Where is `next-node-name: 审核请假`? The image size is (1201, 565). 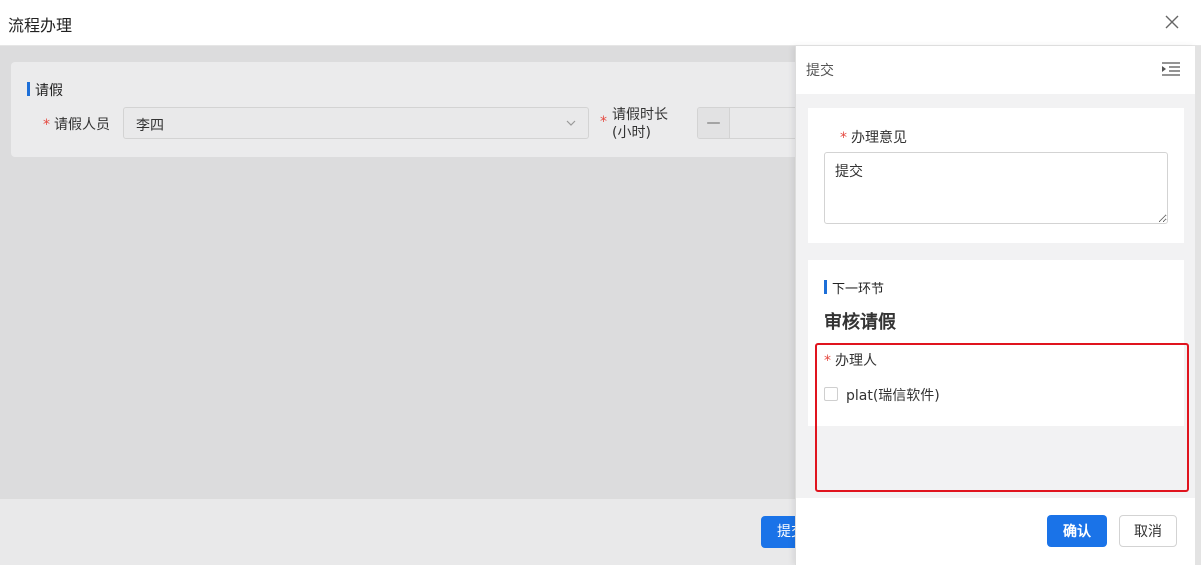
next-node-name: 审核请假 is located at coordinates (860, 322).